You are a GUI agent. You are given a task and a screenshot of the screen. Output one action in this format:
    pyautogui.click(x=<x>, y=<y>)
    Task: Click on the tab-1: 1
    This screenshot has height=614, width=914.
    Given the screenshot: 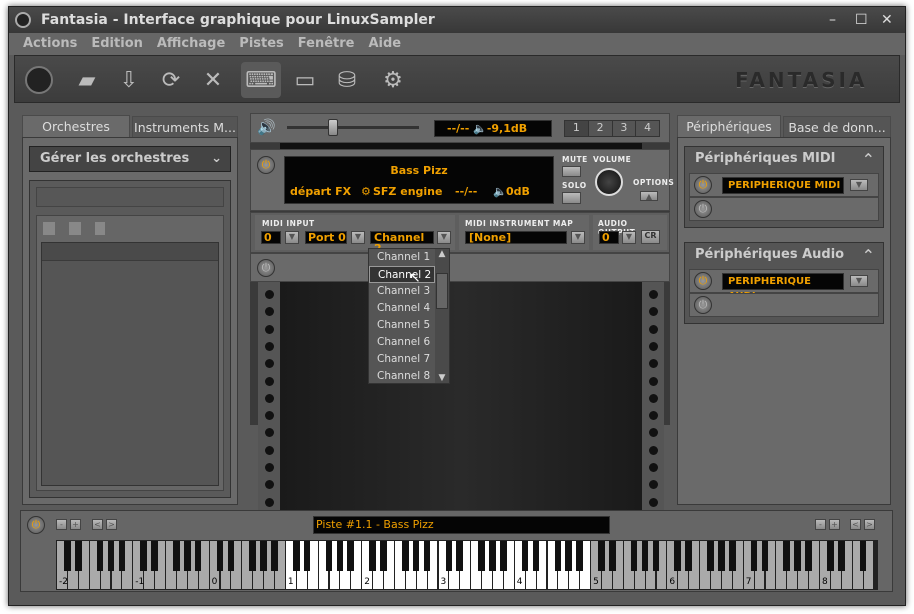 What is the action you would take?
    pyautogui.click(x=577, y=128)
    